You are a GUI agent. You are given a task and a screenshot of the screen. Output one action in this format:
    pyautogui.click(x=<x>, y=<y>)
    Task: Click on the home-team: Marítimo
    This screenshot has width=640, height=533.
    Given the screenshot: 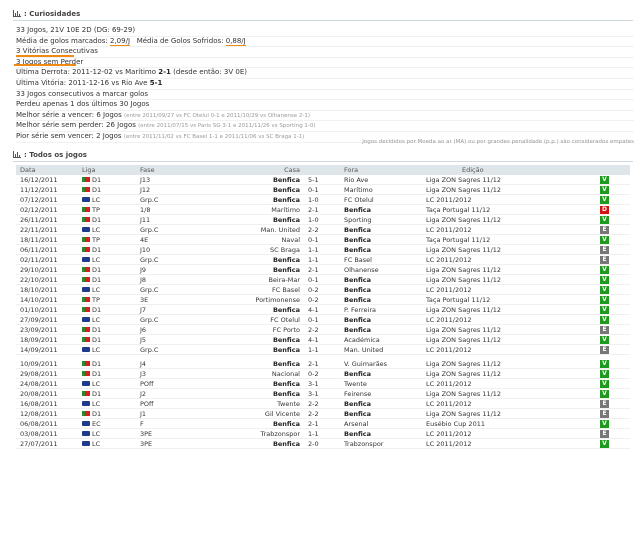 What is the action you would take?
    pyautogui.click(x=256, y=209)
    